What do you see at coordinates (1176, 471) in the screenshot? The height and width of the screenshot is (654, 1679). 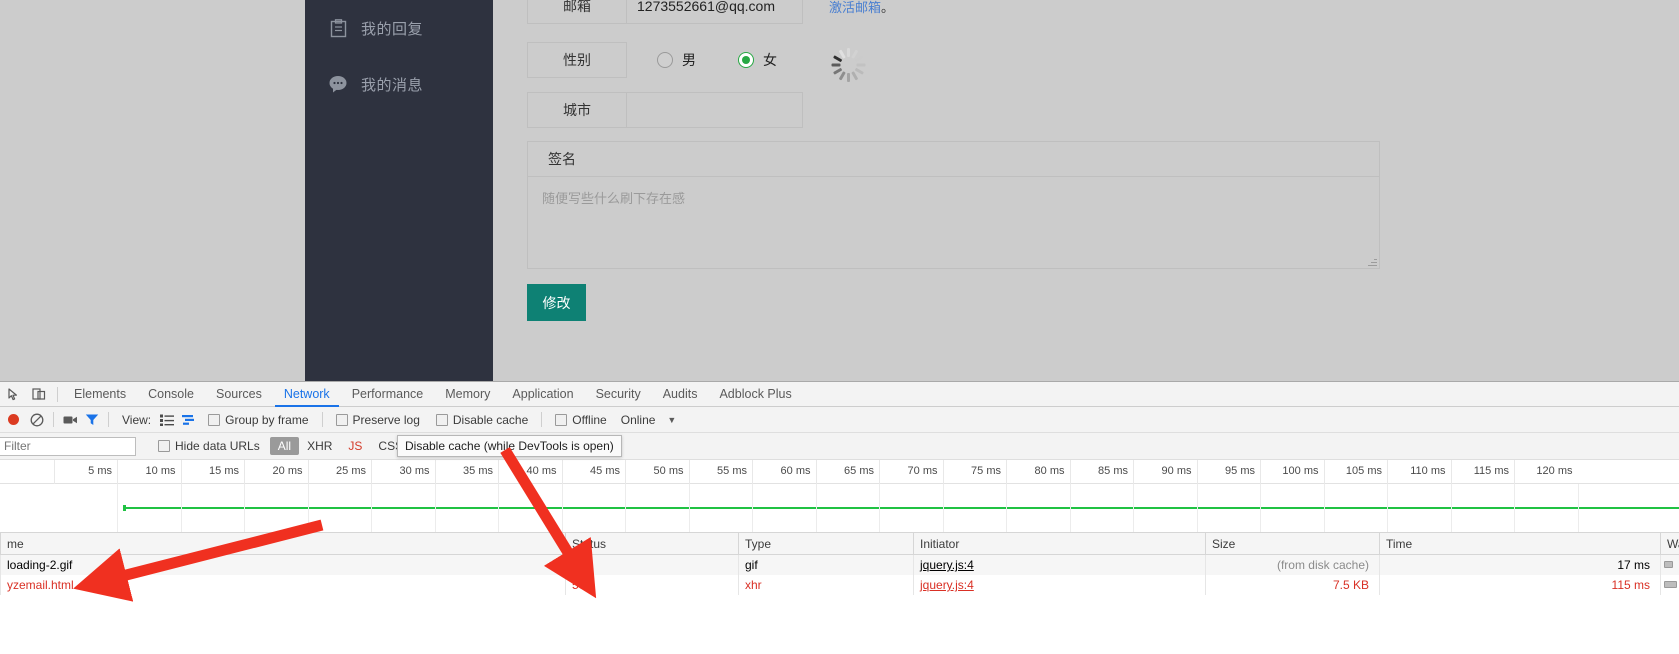 I see `timeline-tick-label: 90 ms` at bounding box center [1176, 471].